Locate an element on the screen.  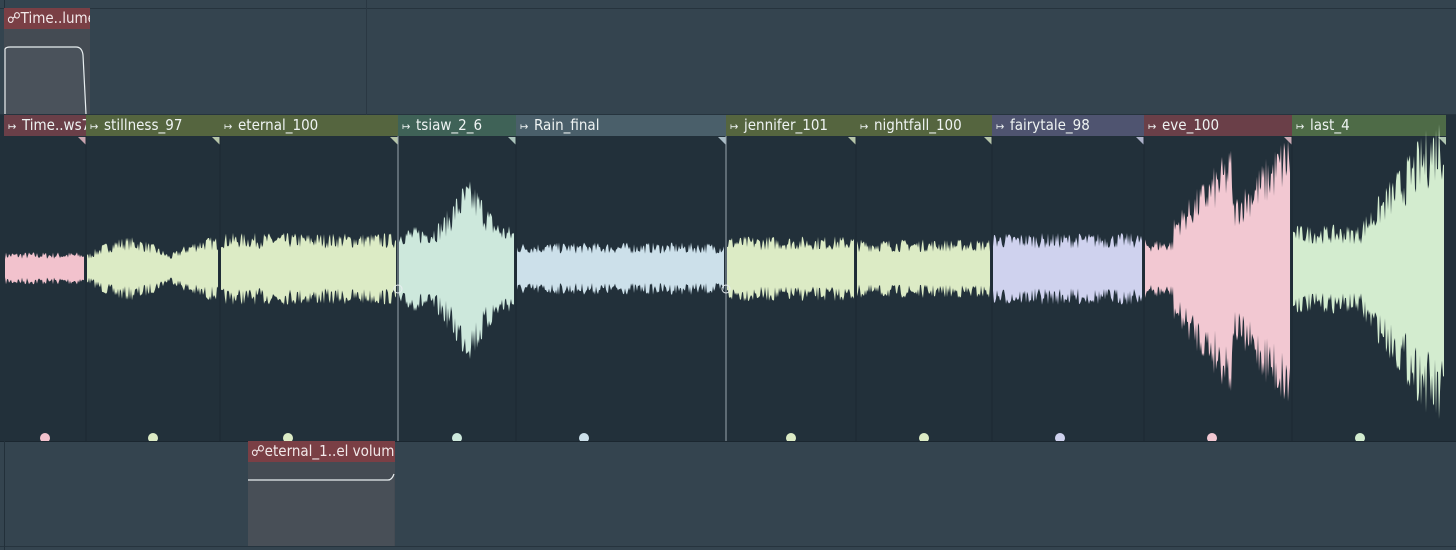
automation-clip-header: ☍eternal_1..el volume is located at coordinates (321, 451).